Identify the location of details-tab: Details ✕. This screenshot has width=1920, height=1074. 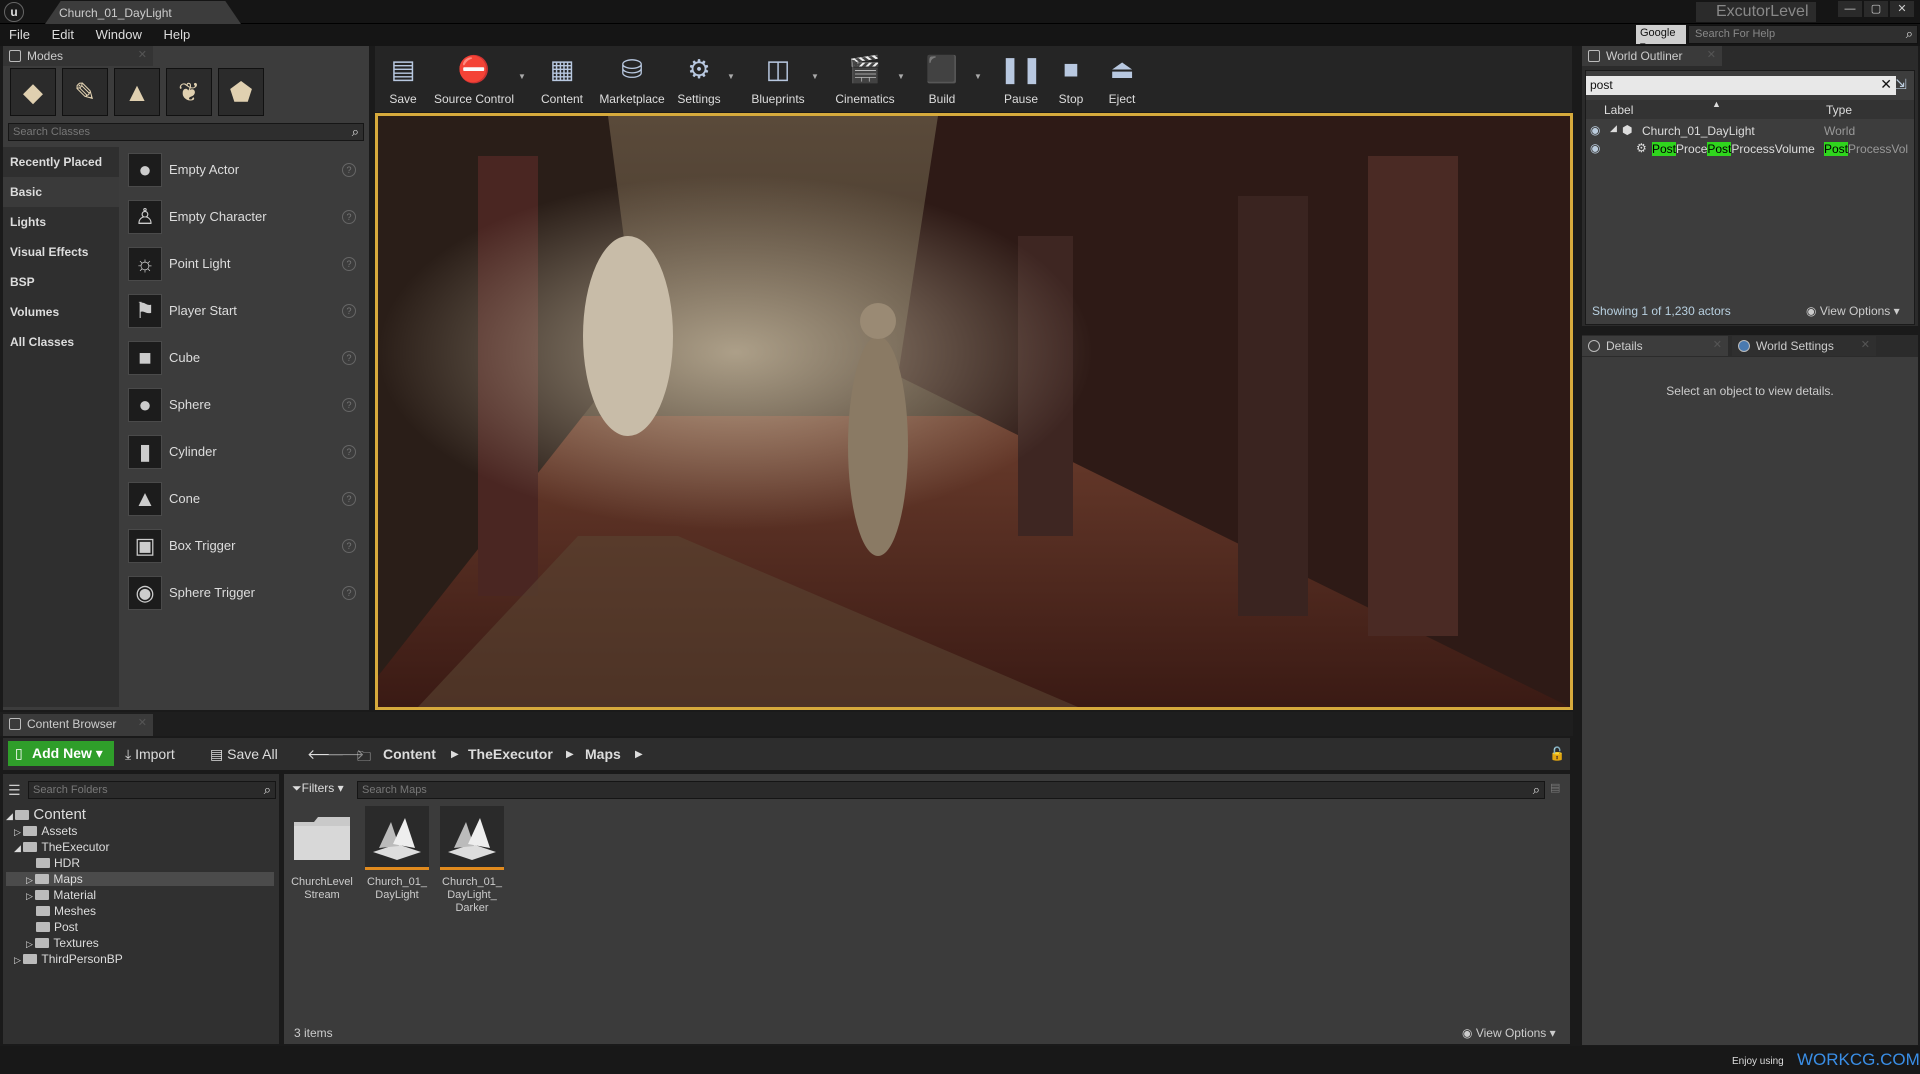
(1655, 346).